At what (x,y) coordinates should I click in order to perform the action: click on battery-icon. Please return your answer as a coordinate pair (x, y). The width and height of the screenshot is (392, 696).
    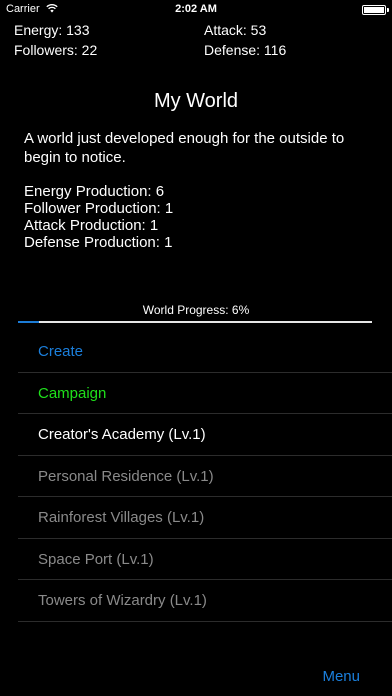
    Looking at the image, I should click on (375, 10).